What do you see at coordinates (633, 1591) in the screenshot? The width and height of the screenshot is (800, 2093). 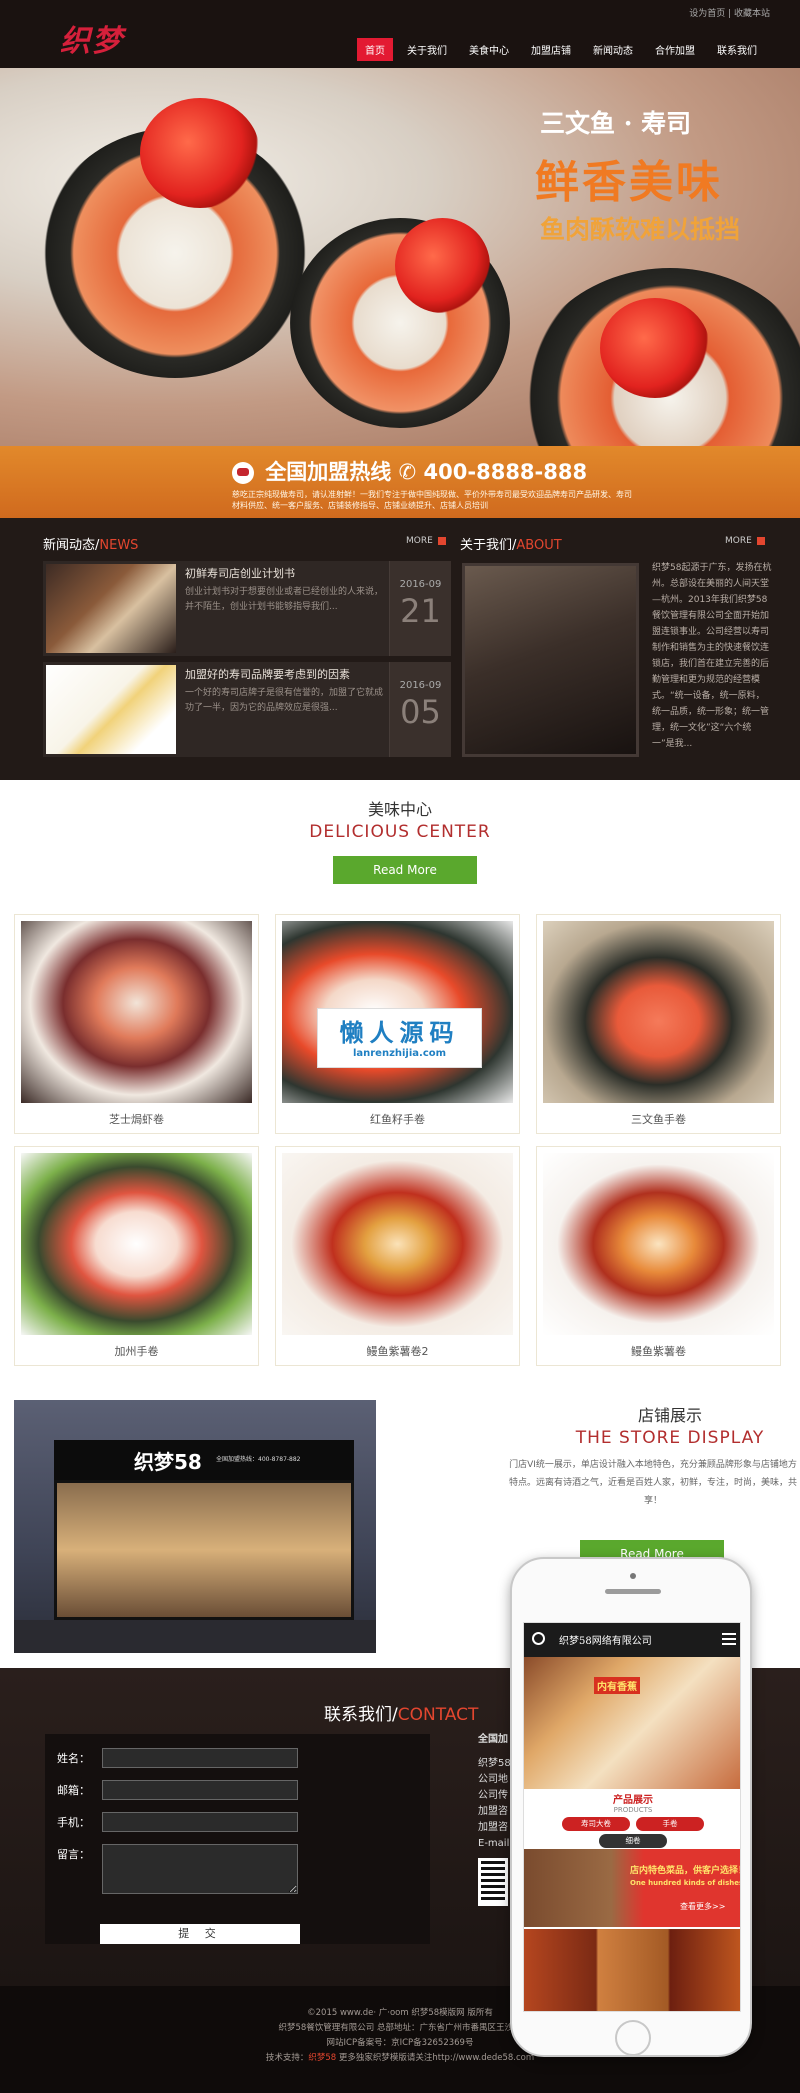 I see `speaker-icon` at bounding box center [633, 1591].